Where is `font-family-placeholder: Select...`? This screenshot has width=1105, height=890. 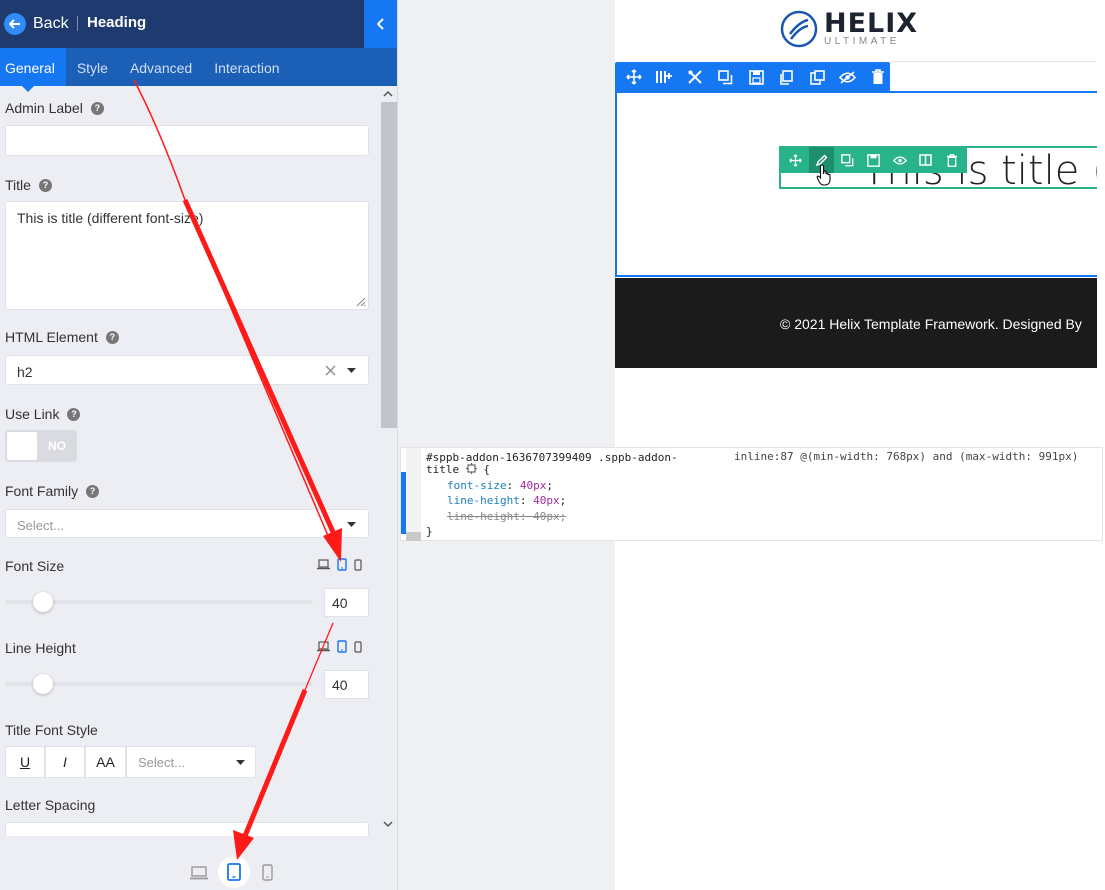 font-family-placeholder: Select... is located at coordinates (40, 525).